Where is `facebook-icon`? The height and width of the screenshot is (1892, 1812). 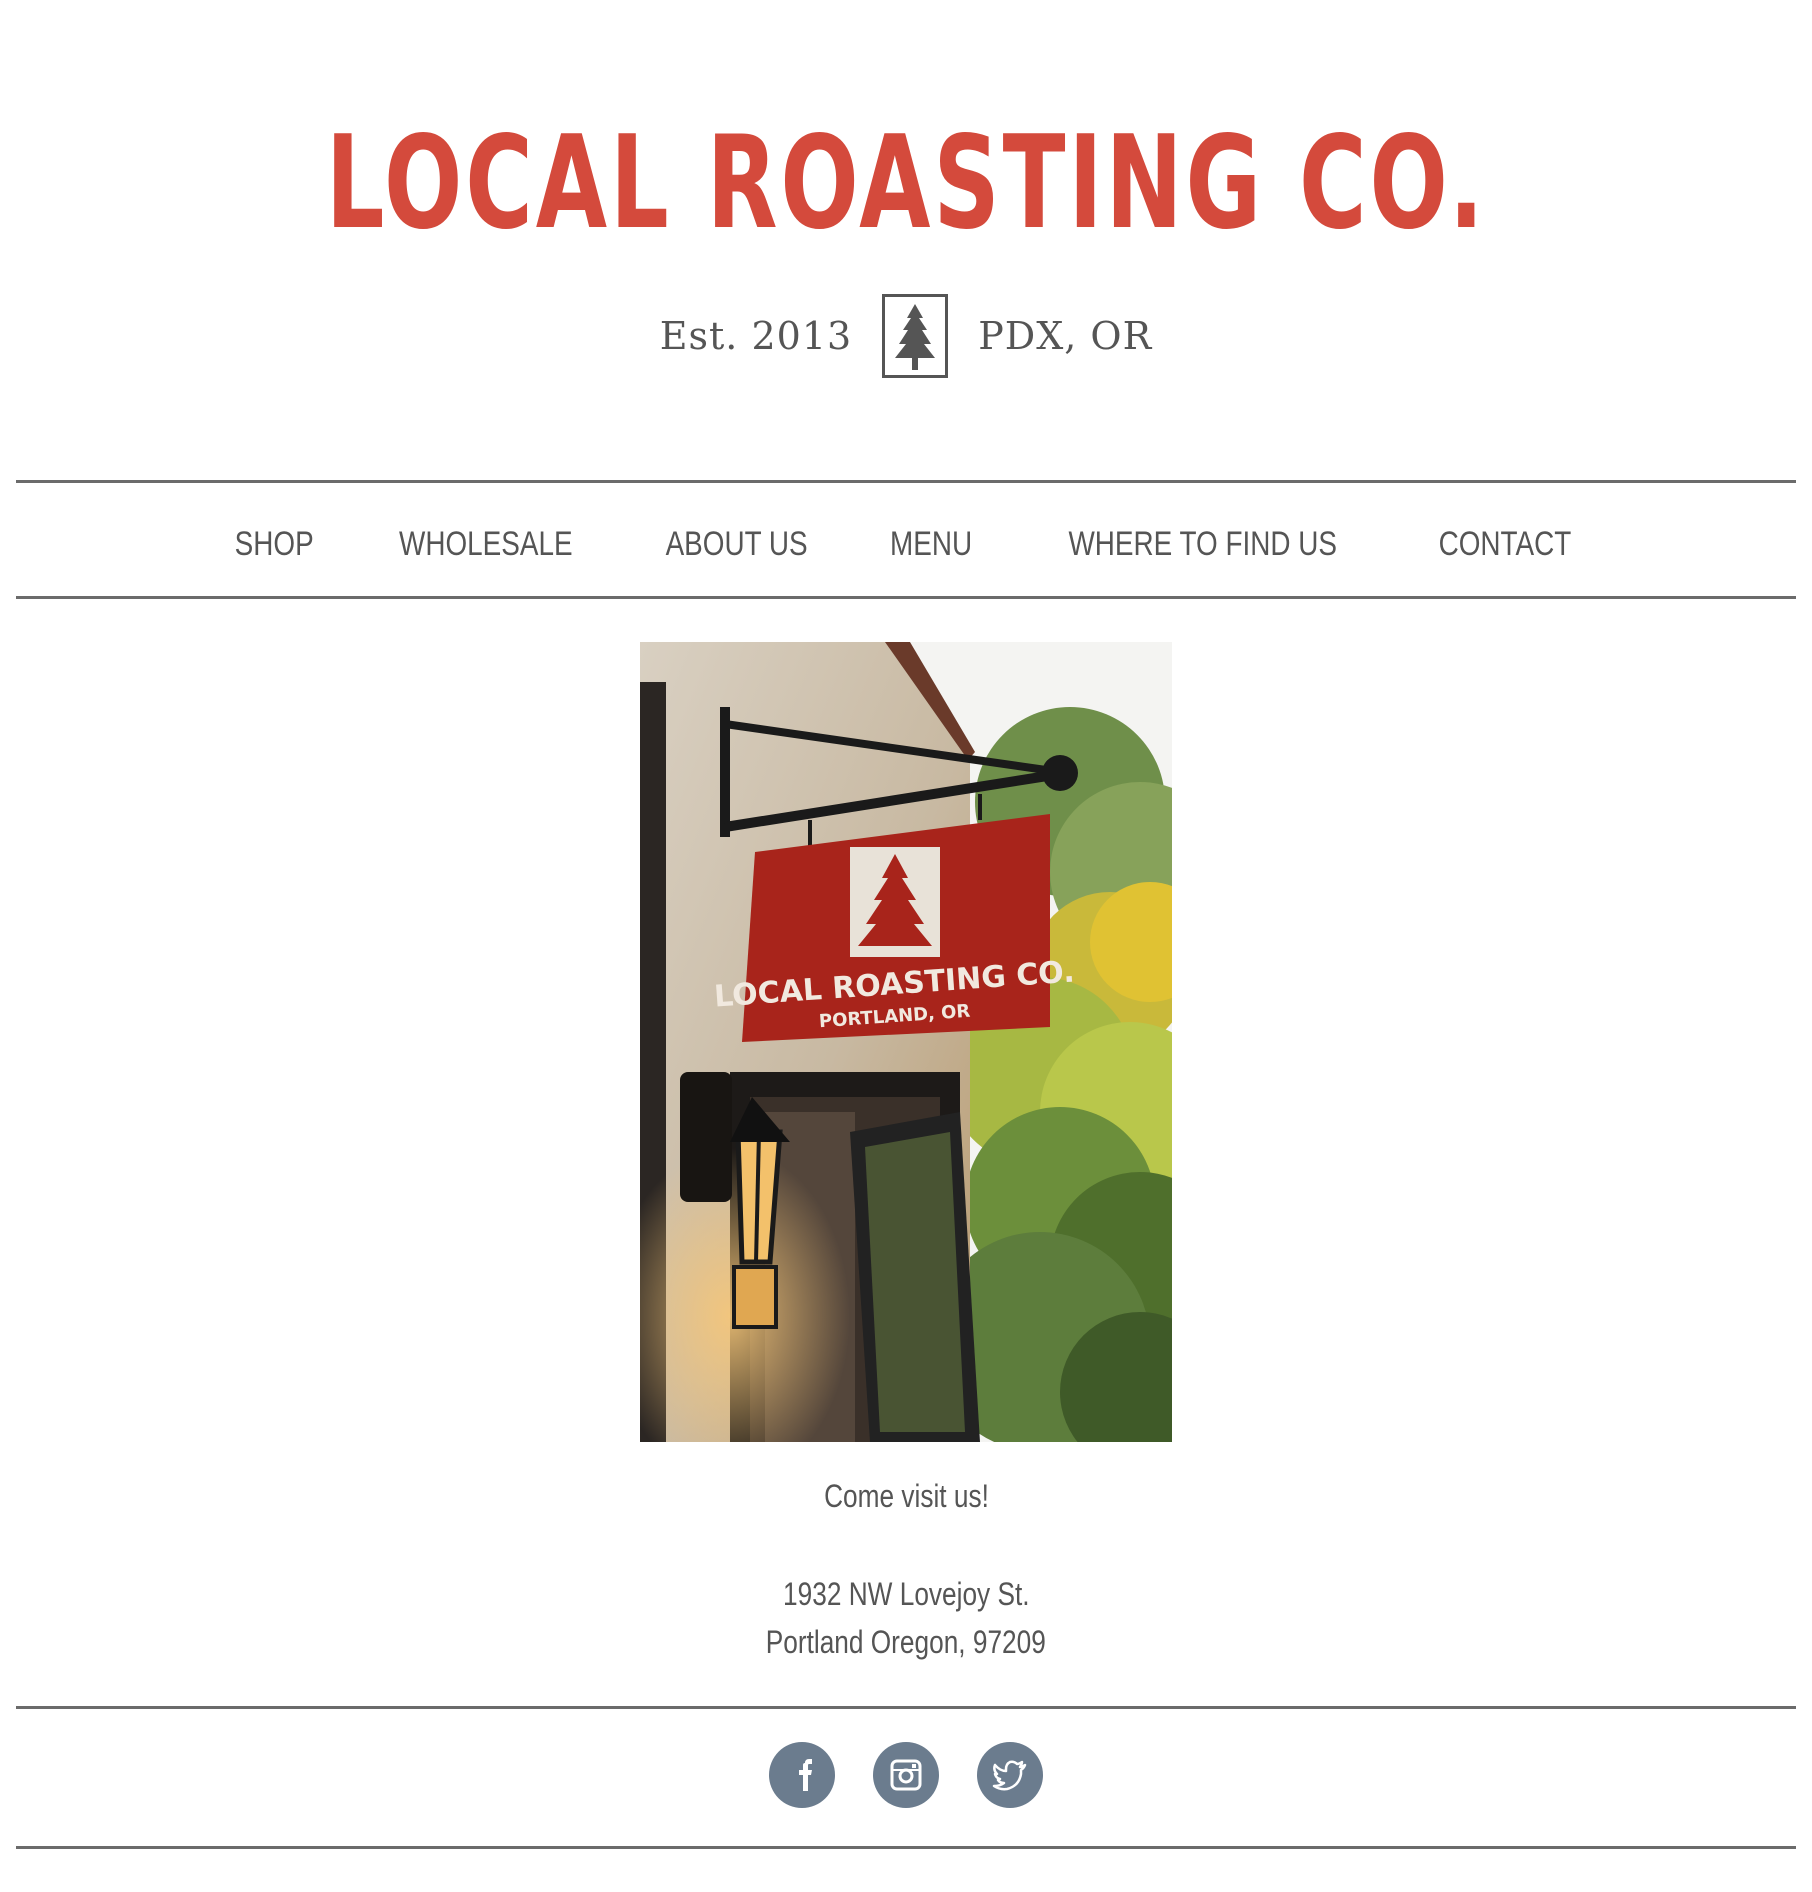 facebook-icon is located at coordinates (802, 1775).